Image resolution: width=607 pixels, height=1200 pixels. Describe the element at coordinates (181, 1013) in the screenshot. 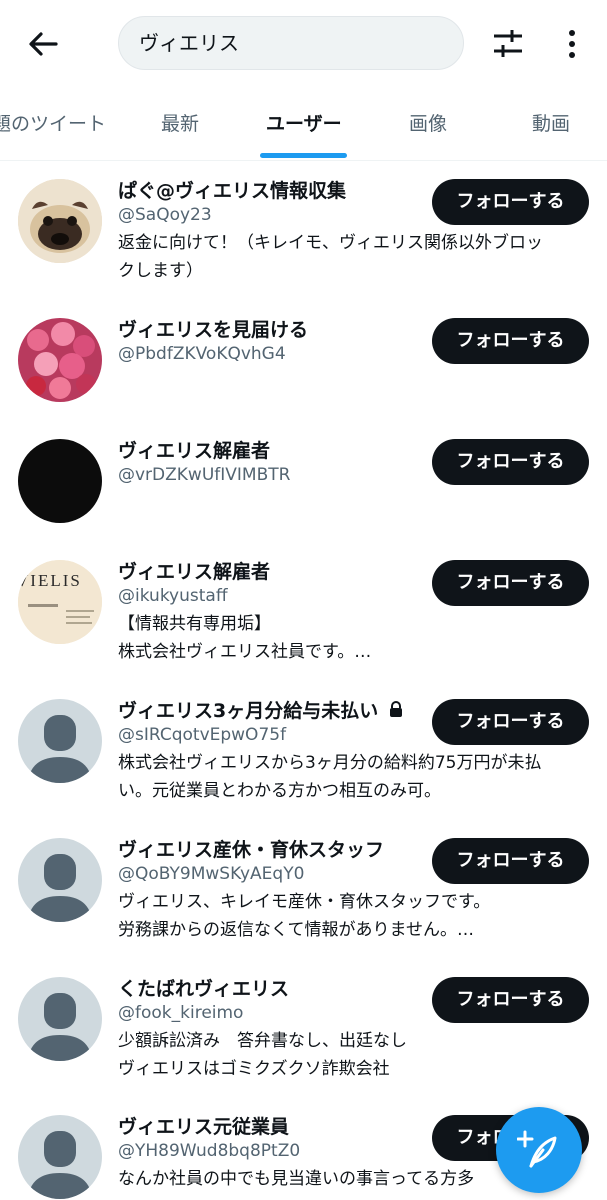

I see `user-handle: @fook_kireimo` at that location.